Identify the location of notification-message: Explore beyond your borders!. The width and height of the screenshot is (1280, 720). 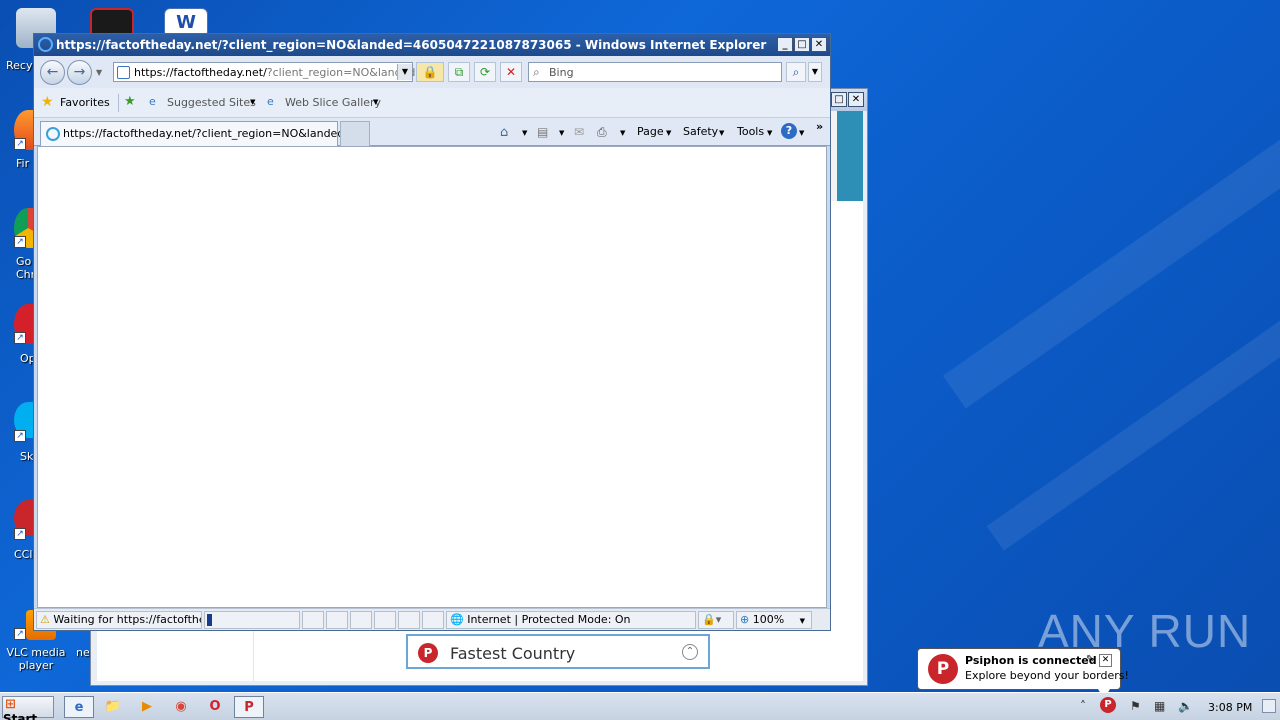
(1047, 675).